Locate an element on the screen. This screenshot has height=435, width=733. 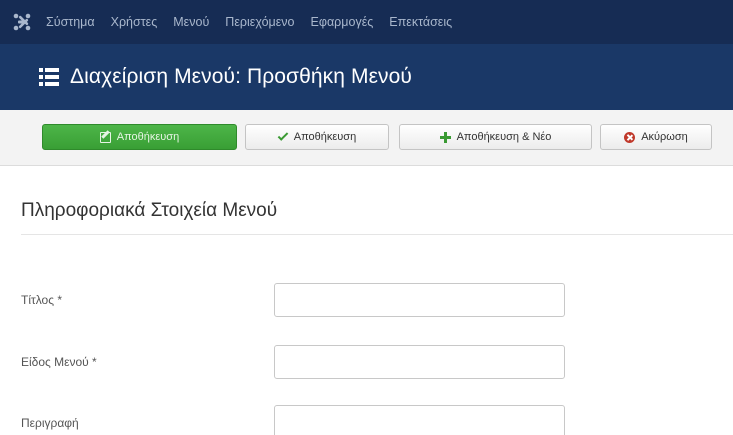
description-label: Περιγραφή is located at coordinates (50, 423).